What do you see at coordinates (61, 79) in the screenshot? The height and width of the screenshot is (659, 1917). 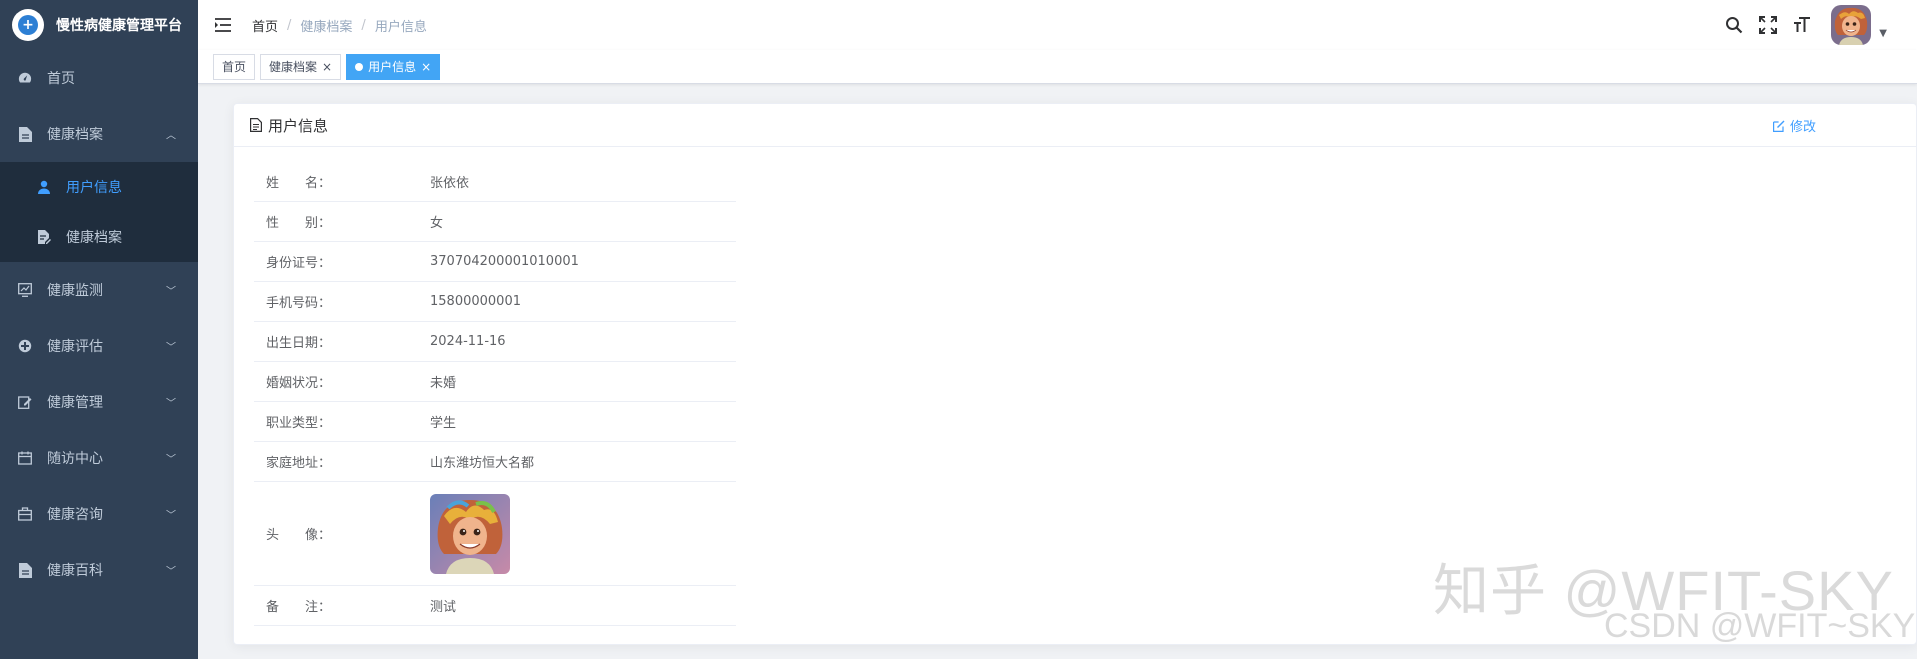 I see `sidebar-item-label: 首页` at bounding box center [61, 79].